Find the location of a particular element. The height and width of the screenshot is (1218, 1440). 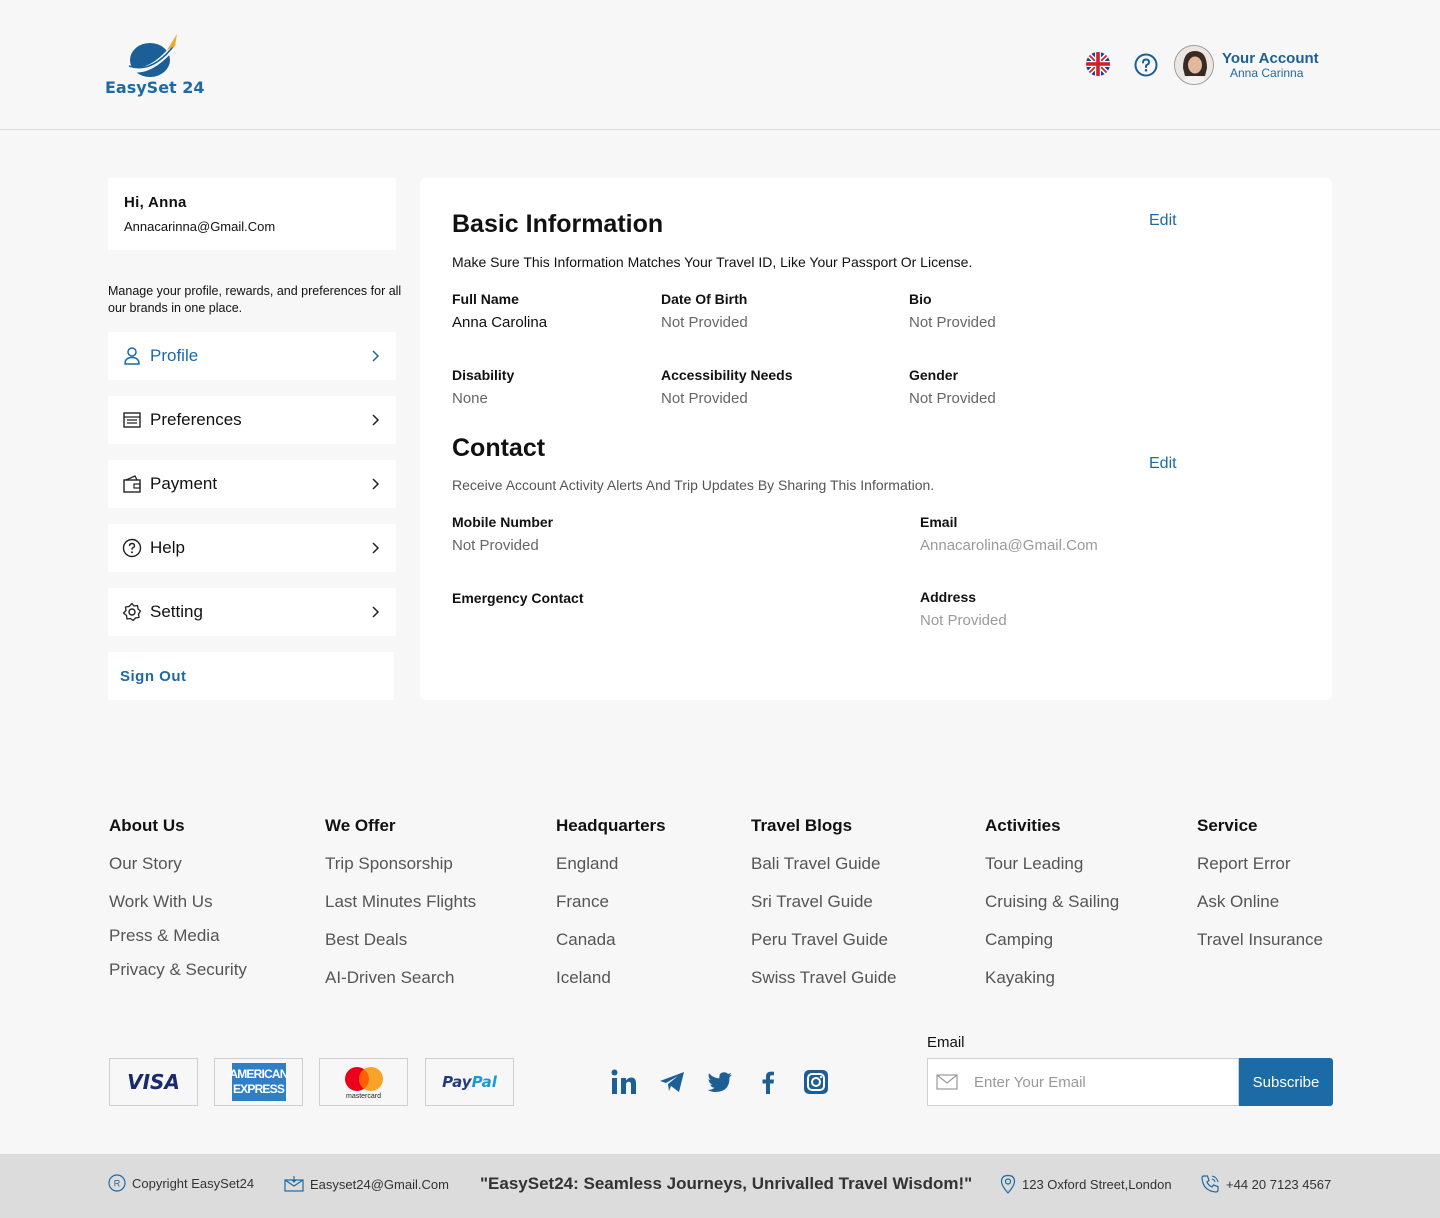

gender-label: Gender is located at coordinates (934, 375).